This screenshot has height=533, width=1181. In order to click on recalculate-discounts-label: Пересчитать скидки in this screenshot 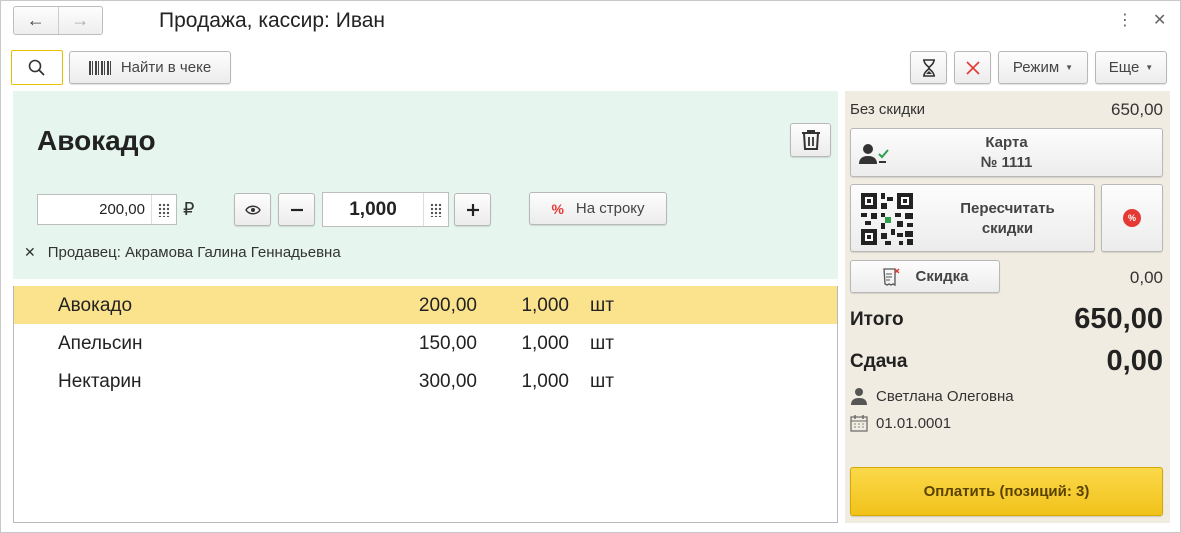, I will do `click(1007, 218)`.